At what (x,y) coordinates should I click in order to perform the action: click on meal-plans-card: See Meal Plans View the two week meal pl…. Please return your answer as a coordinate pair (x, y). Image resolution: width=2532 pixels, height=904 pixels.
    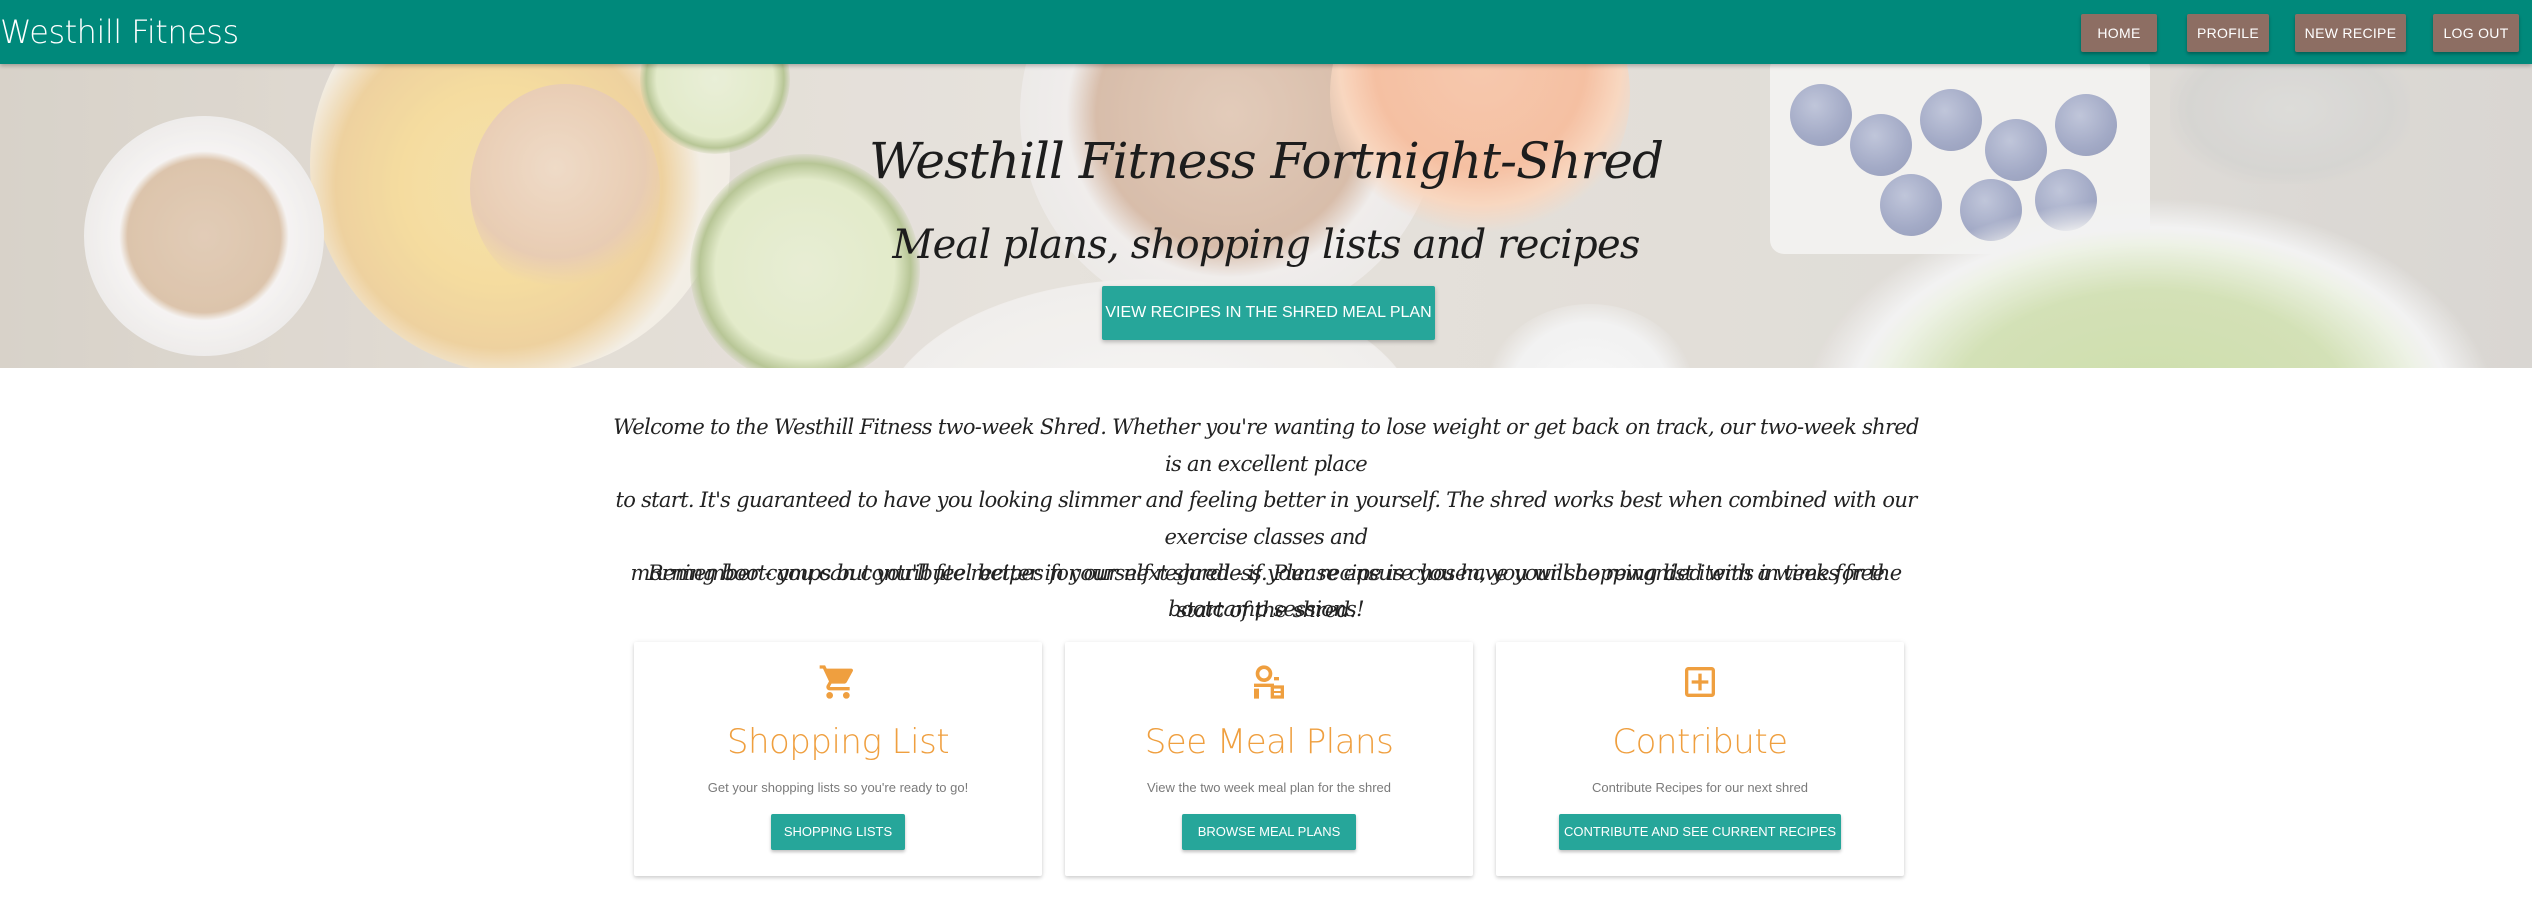
    Looking at the image, I should click on (1269, 759).